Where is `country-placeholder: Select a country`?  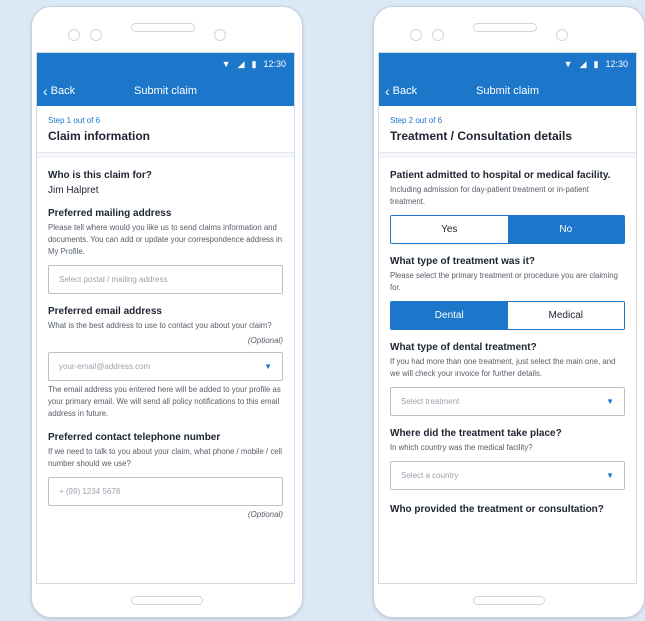 country-placeholder: Select a country is located at coordinates (430, 475).